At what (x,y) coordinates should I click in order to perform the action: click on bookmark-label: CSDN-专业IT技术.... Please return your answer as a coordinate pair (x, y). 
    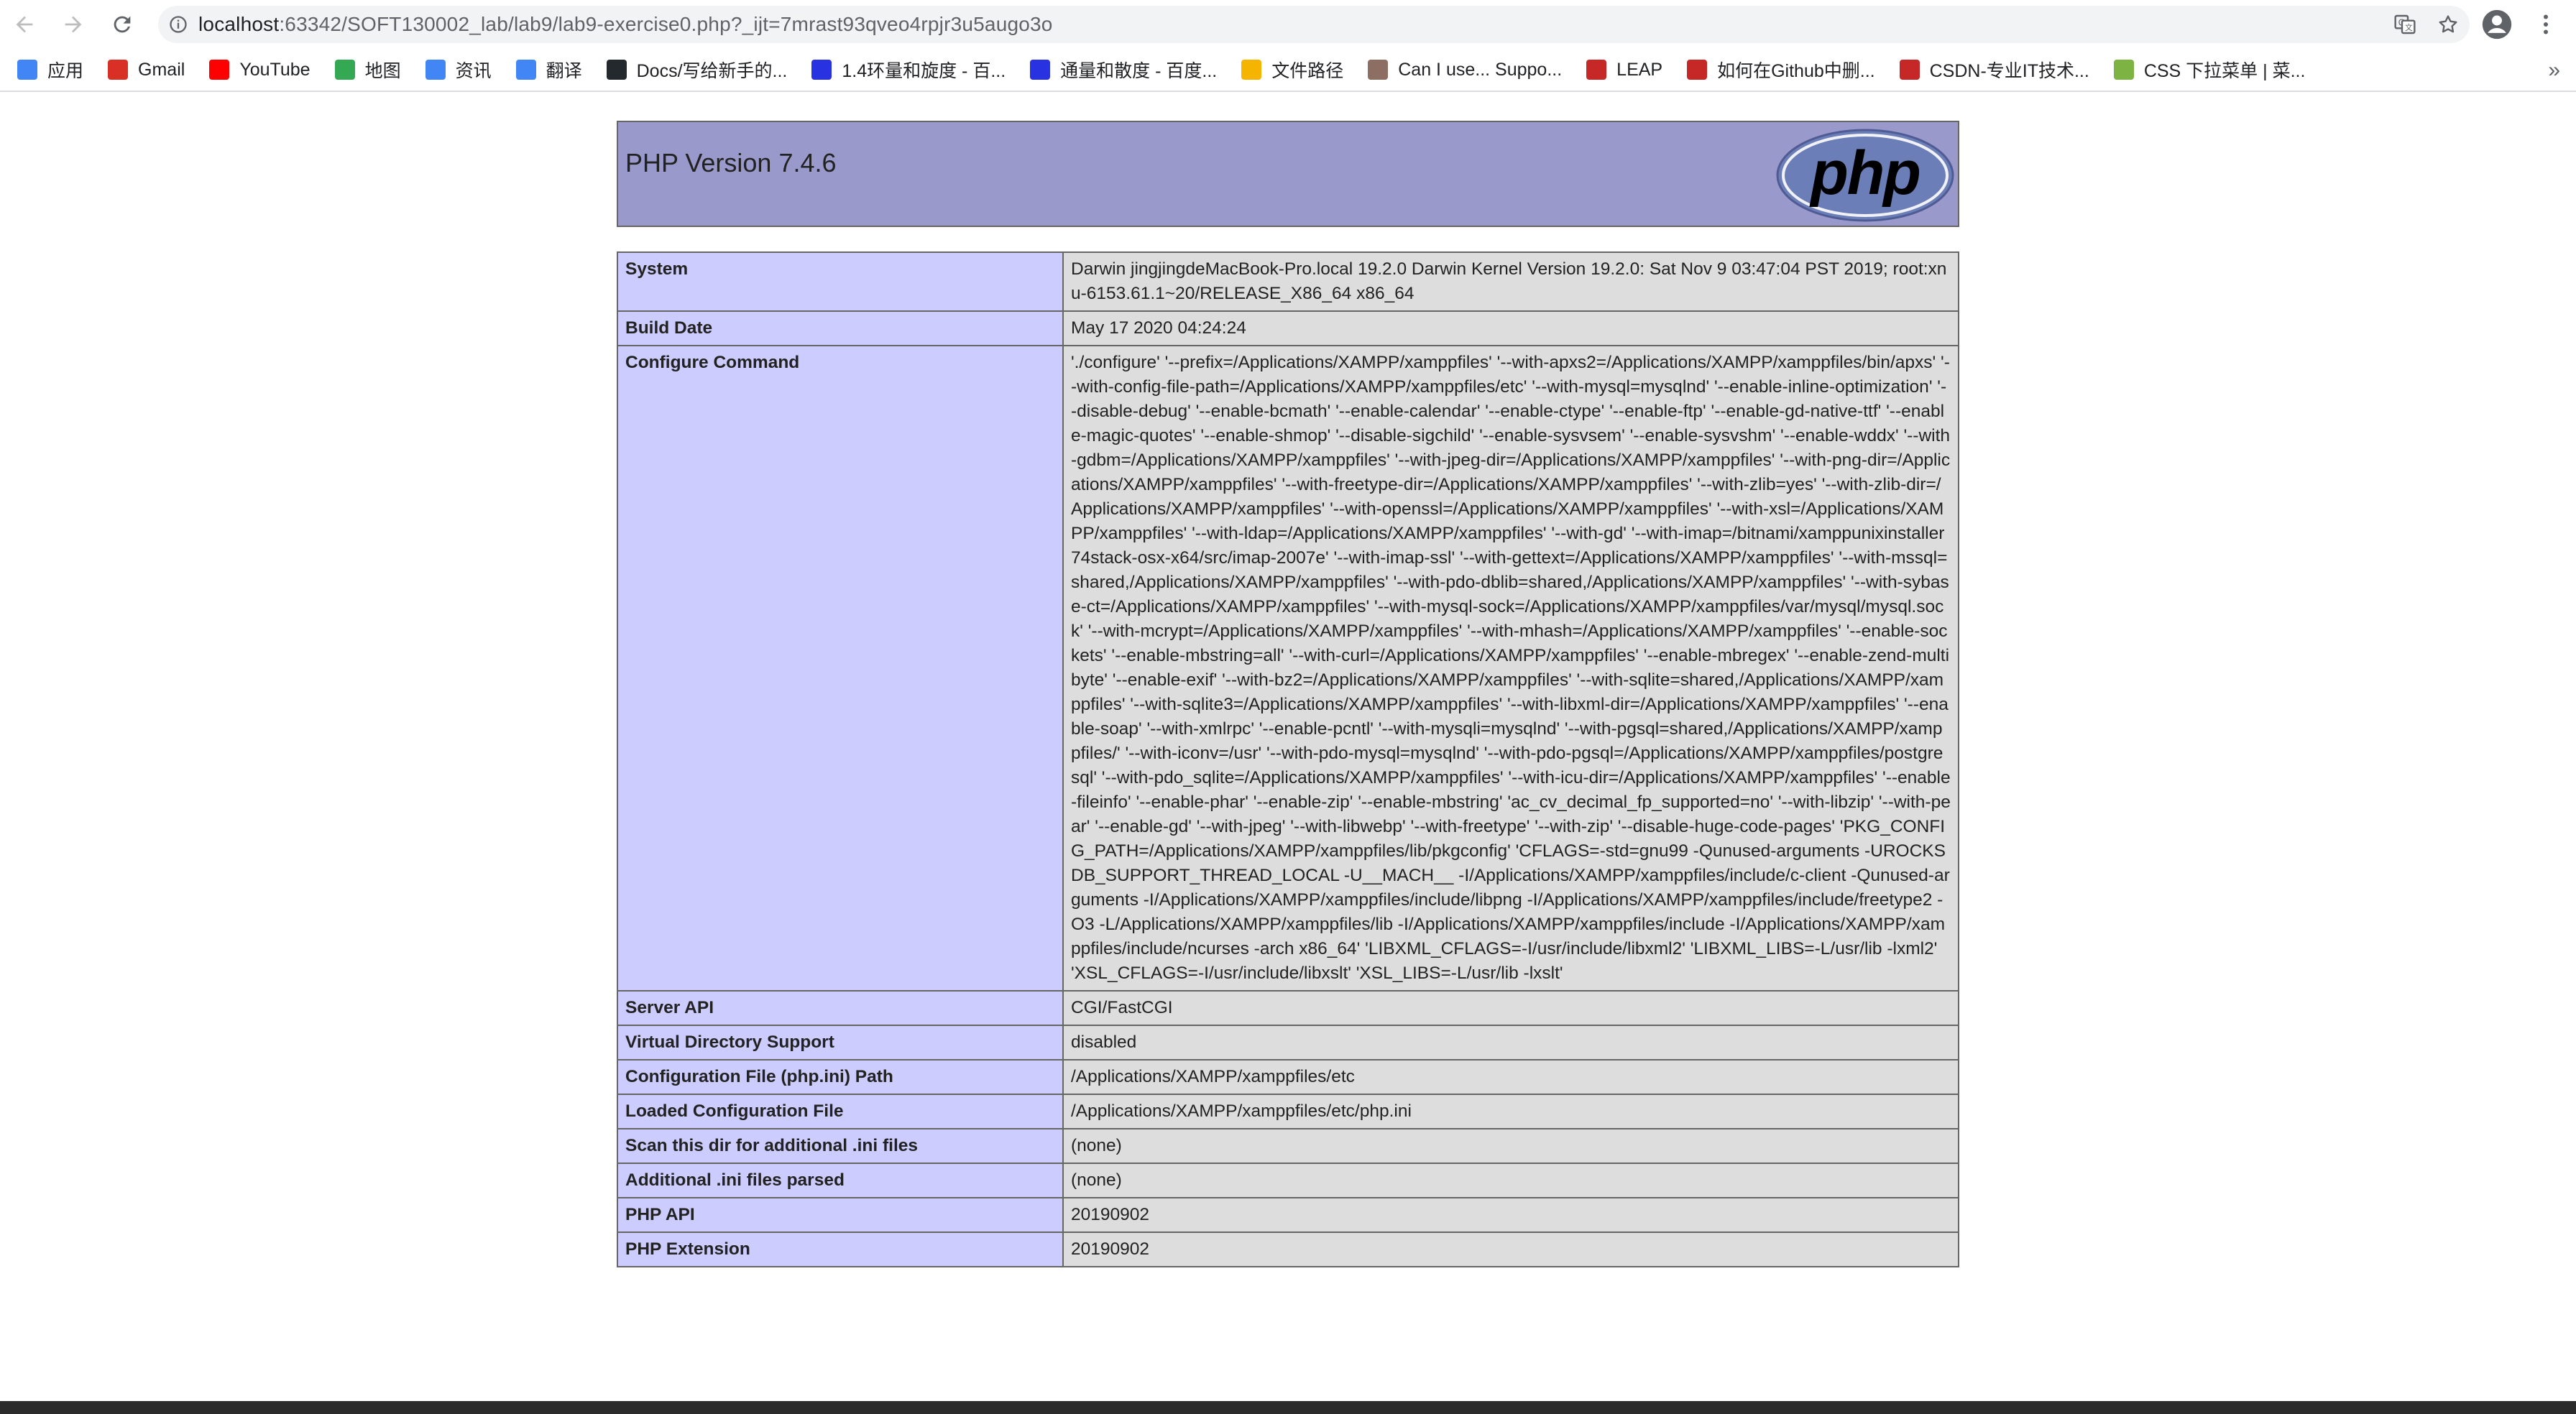
    Looking at the image, I should click on (2009, 71).